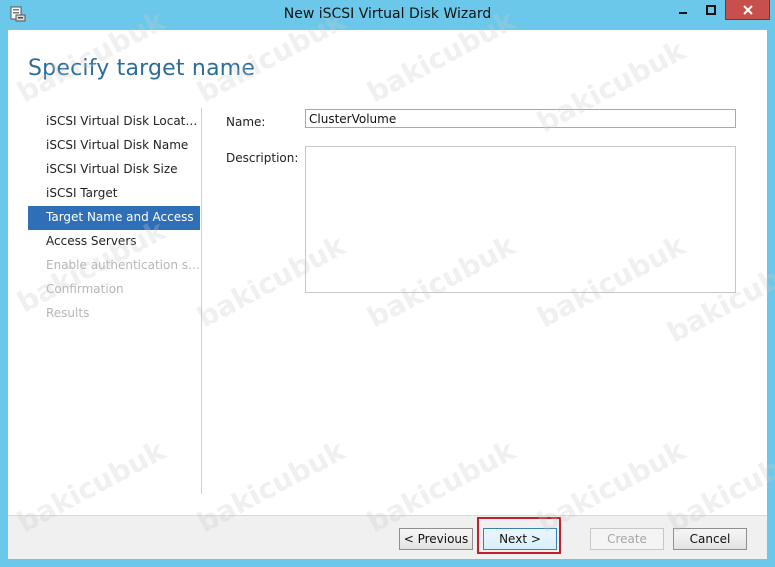 The height and width of the screenshot is (567, 775). I want to click on maximize-button, so click(710, 10).